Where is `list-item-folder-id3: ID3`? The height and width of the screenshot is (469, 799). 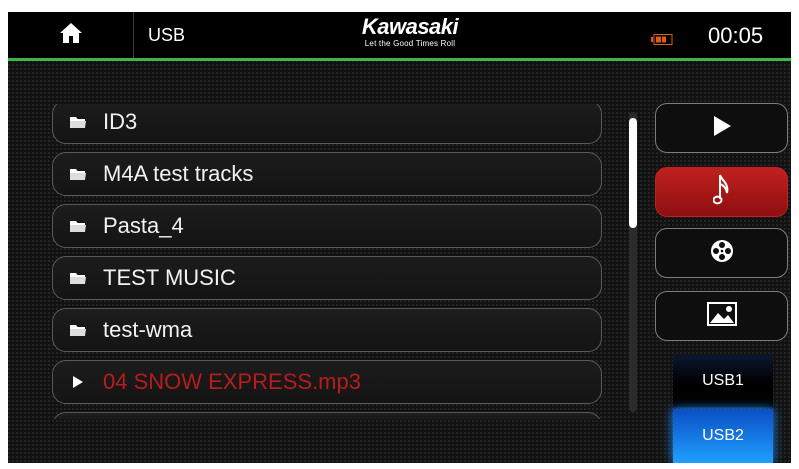
list-item-folder-id3: ID3 is located at coordinates (327, 124).